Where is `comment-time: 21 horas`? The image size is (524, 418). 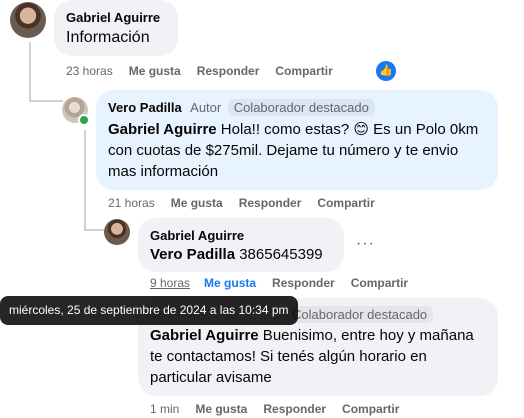 comment-time: 21 horas is located at coordinates (131, 203).